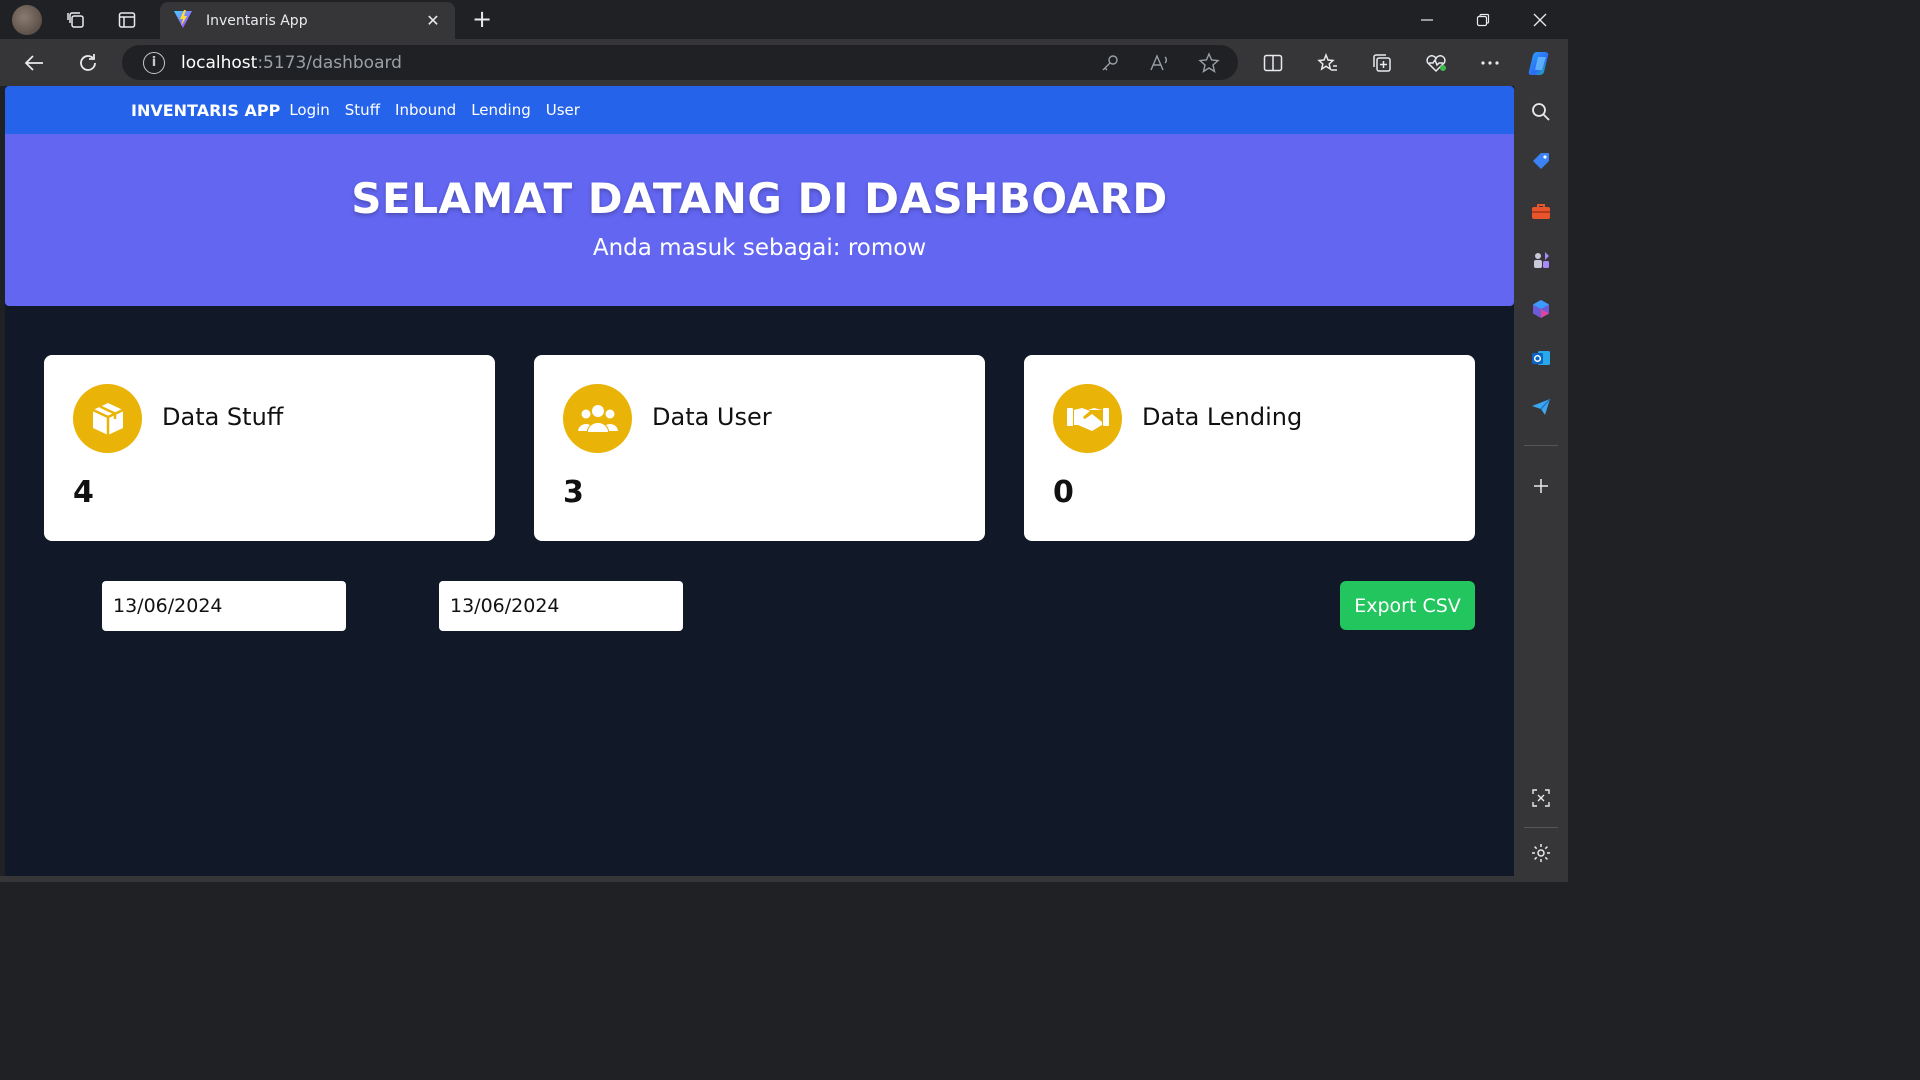  I want to click on back-button, so click(34, 63).